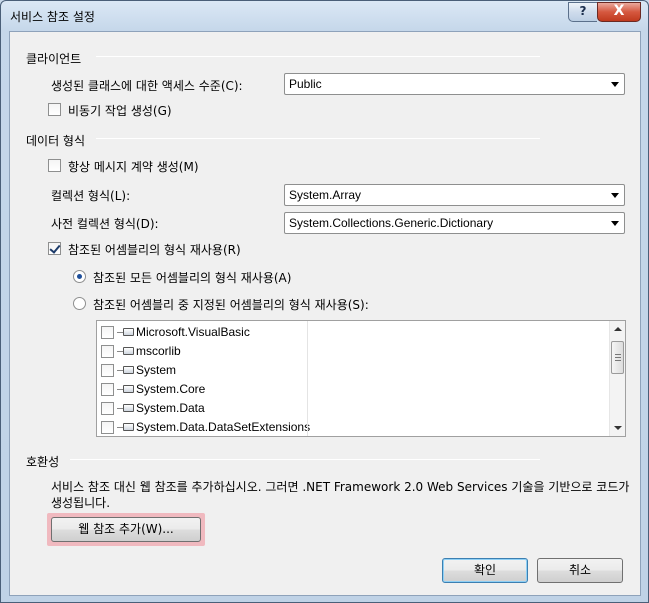  What do you see at coordinates (391, 223) in the screenshot?
I see `dictionary-type-value: System.Collections.Generic.Dictionary` at bounding box center [391, 223].